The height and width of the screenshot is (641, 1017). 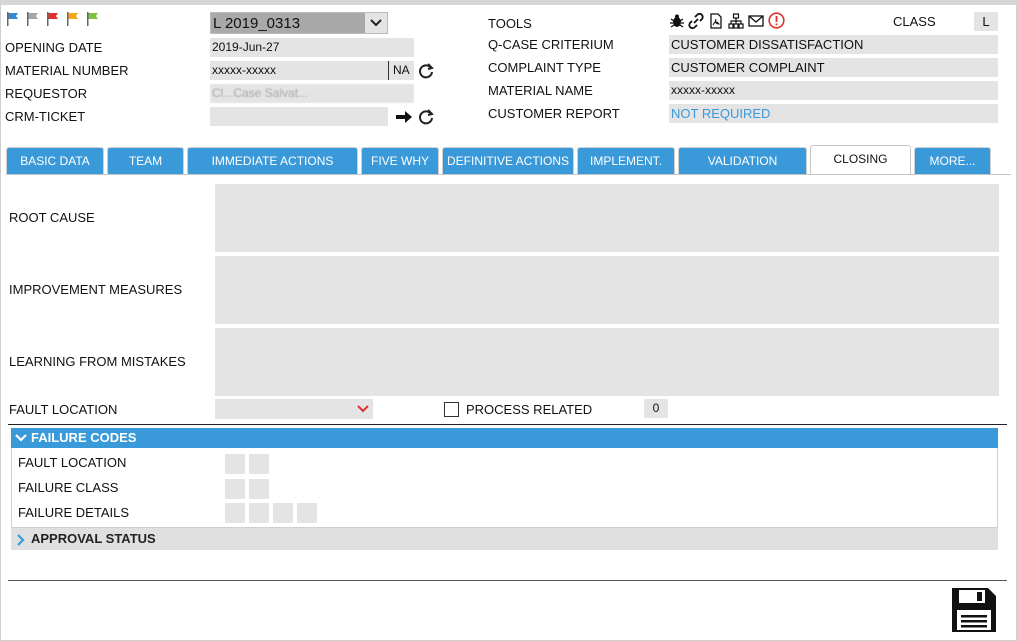 What do you see at coordinates (63, 409) in the screenshot?
I see `fault-location-label: FAULT LOCATION` at bounding box center [63, 409].